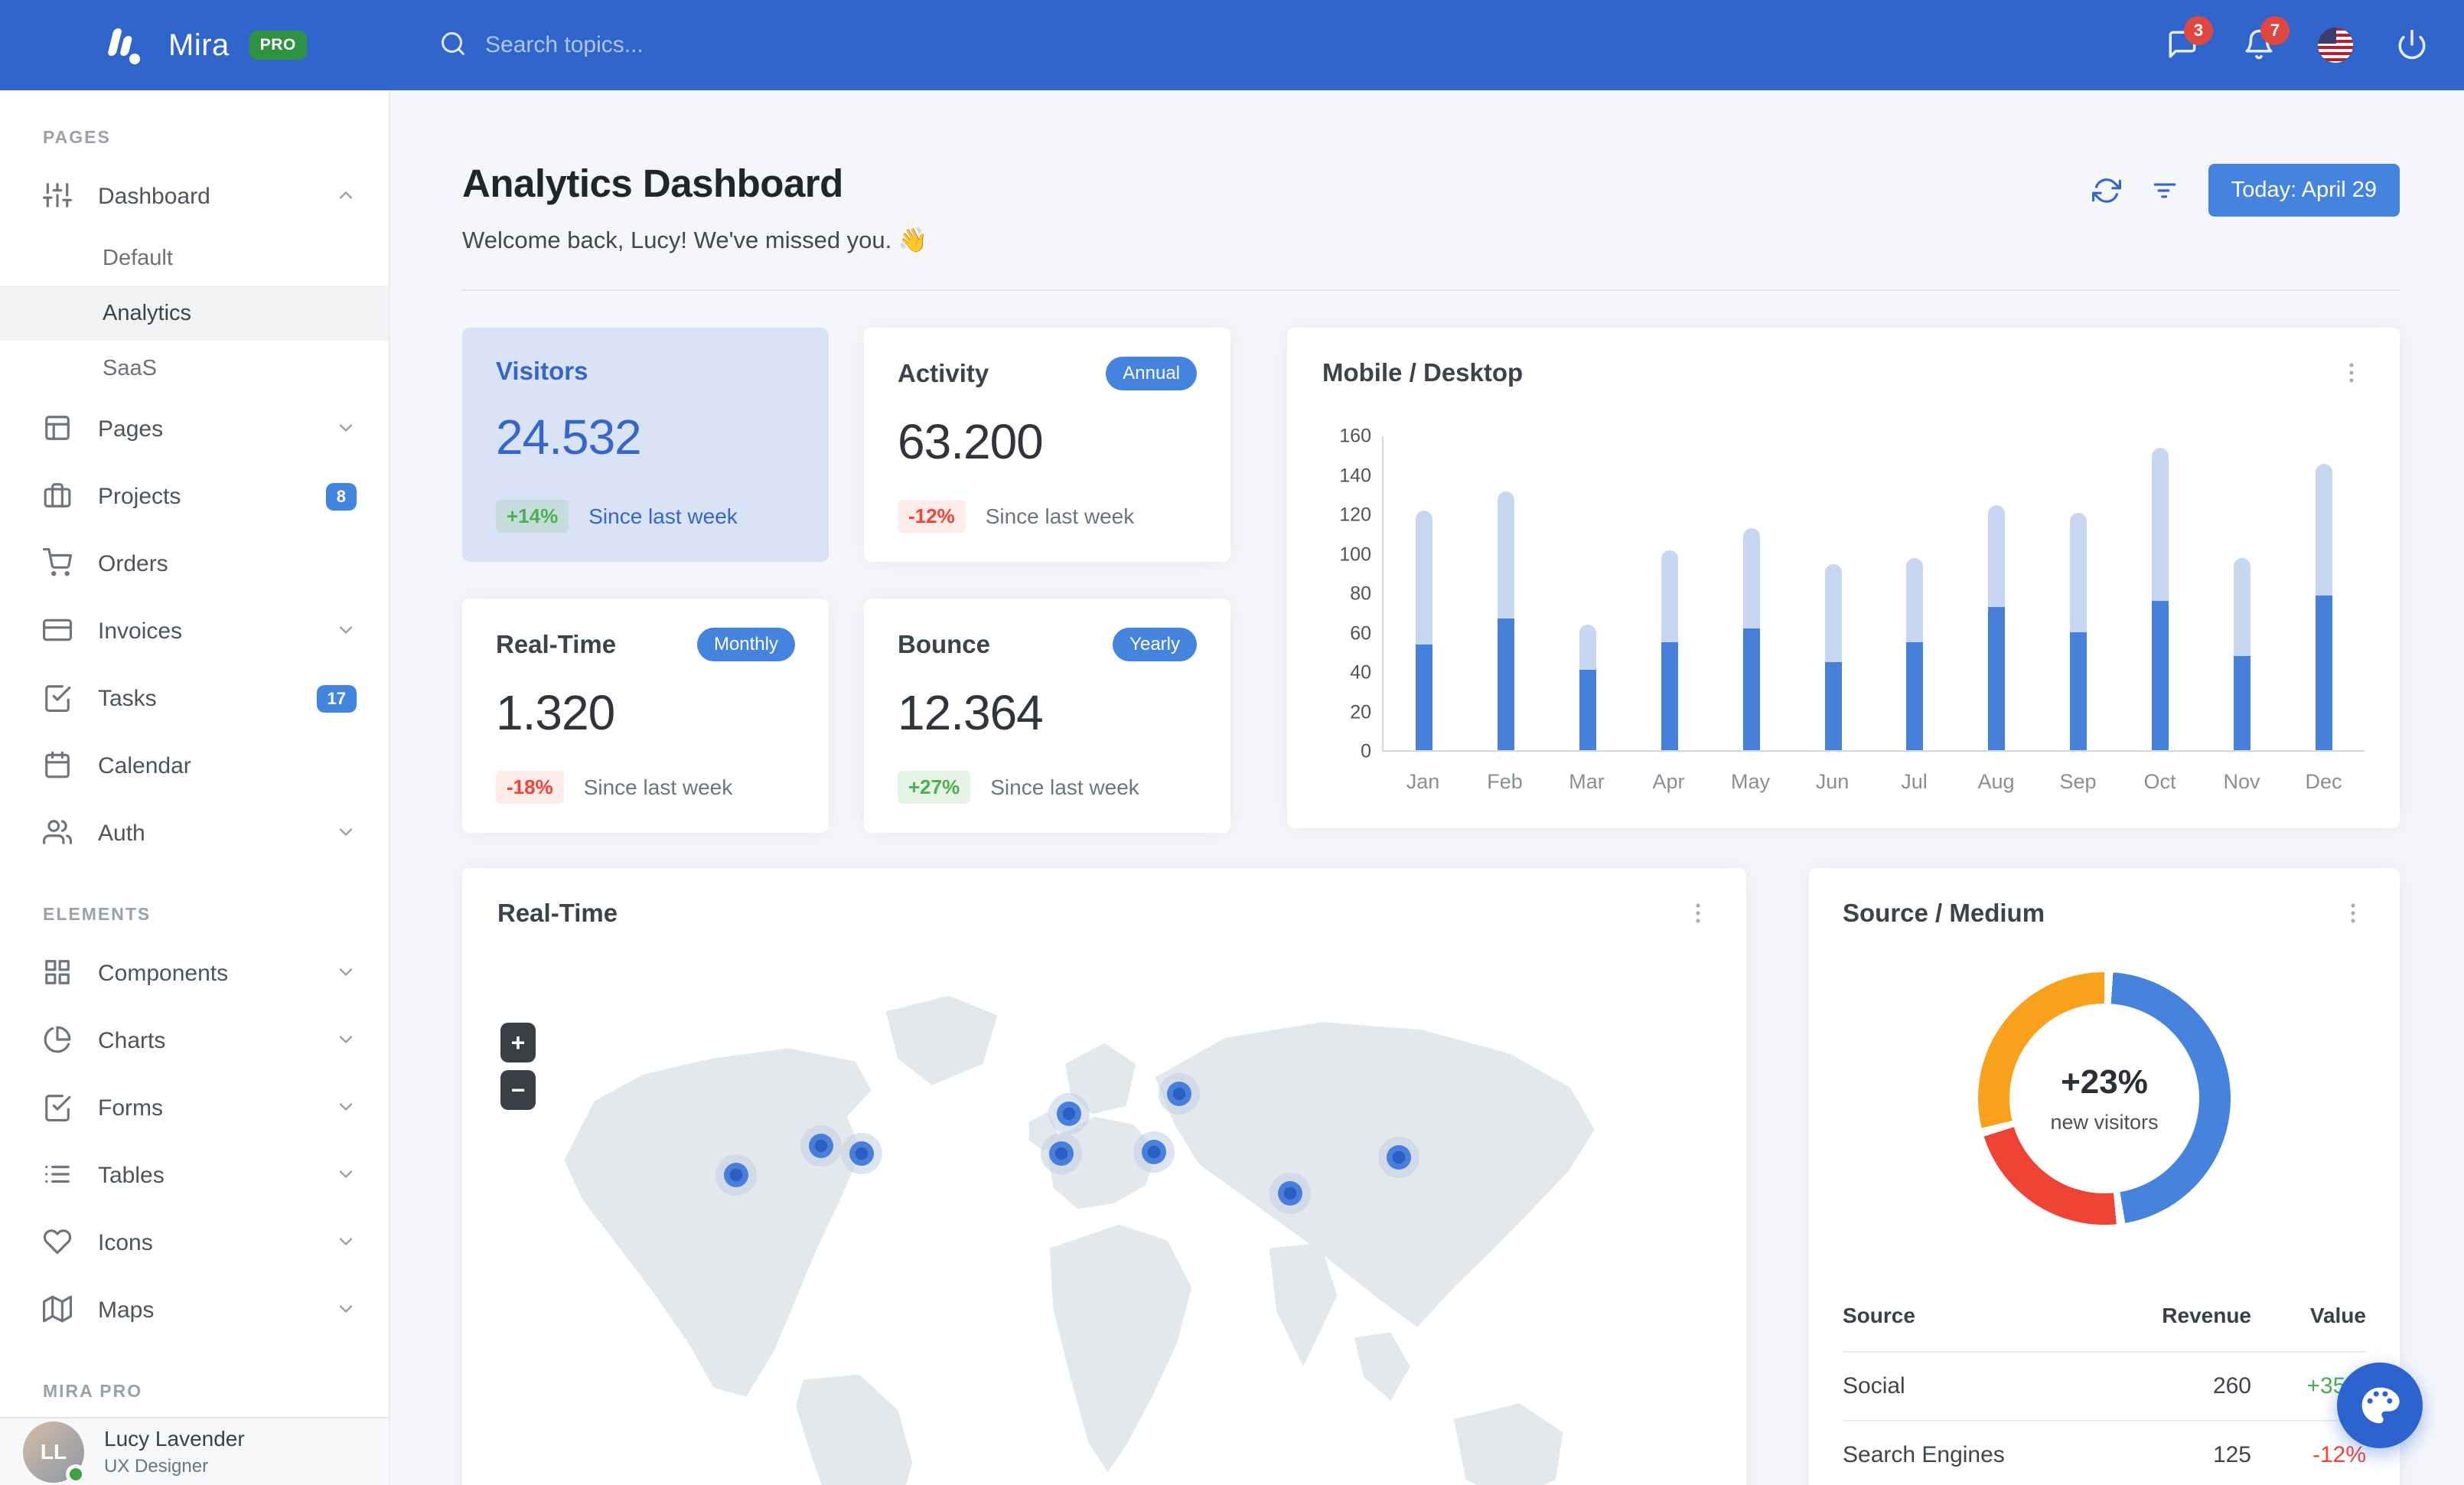 This screenshot has width=2464, height=1485. I want to click on bar-dec, so click(2324, 593).